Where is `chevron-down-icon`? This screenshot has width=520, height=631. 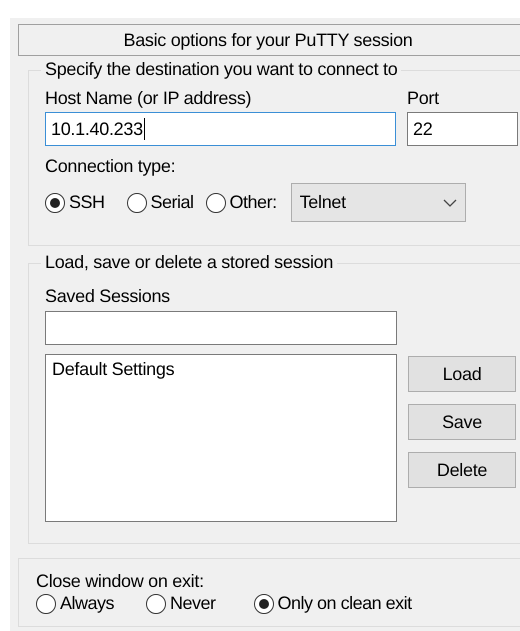
chevron-down-icon is located at coordinates (449, 202).